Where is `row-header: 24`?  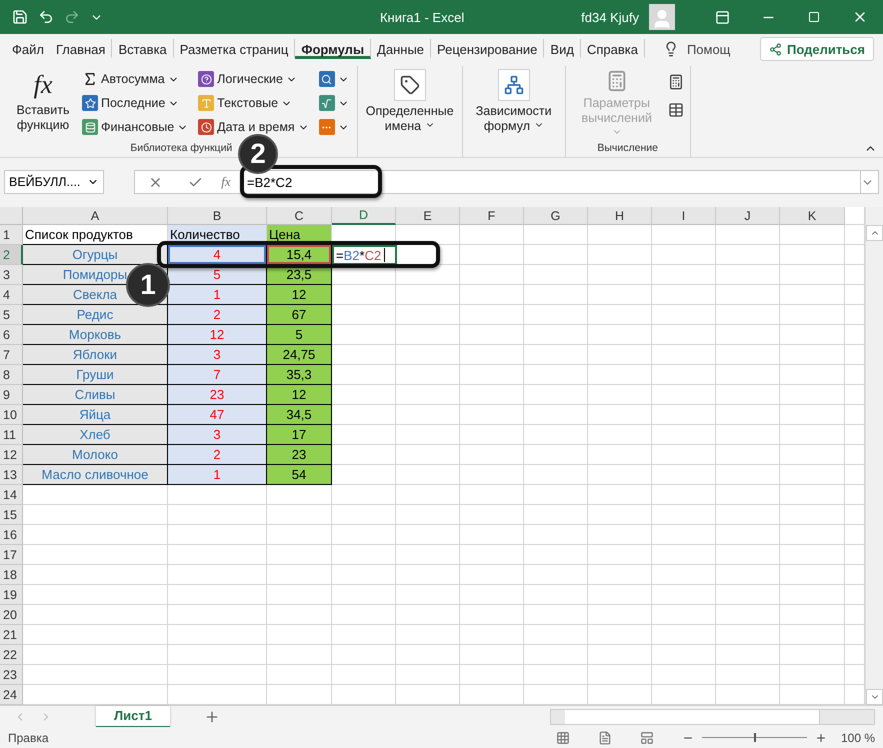 row-header: 24 is located at coordinates (11, 695).